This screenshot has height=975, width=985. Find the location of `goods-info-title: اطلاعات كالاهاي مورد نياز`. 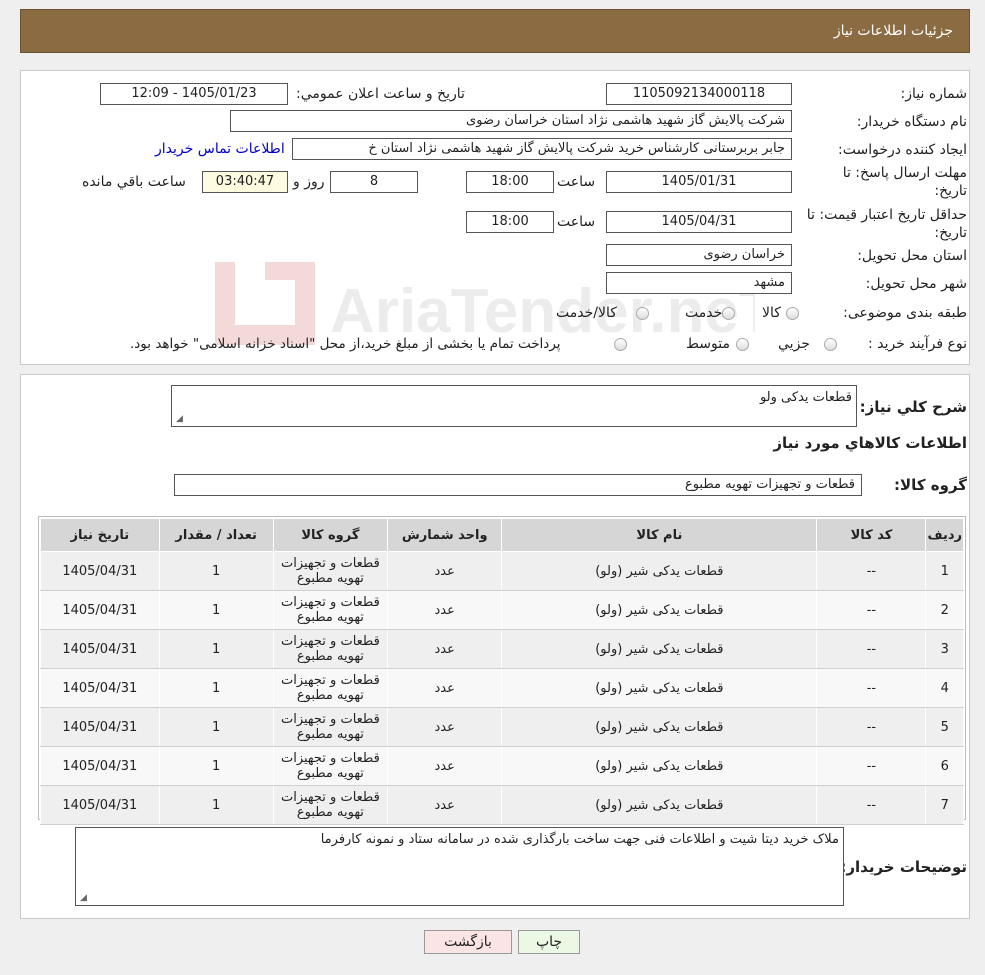

goods-info-title: اطلاعات كالاهاي مورد نياز is located at coordinates (870, 443).